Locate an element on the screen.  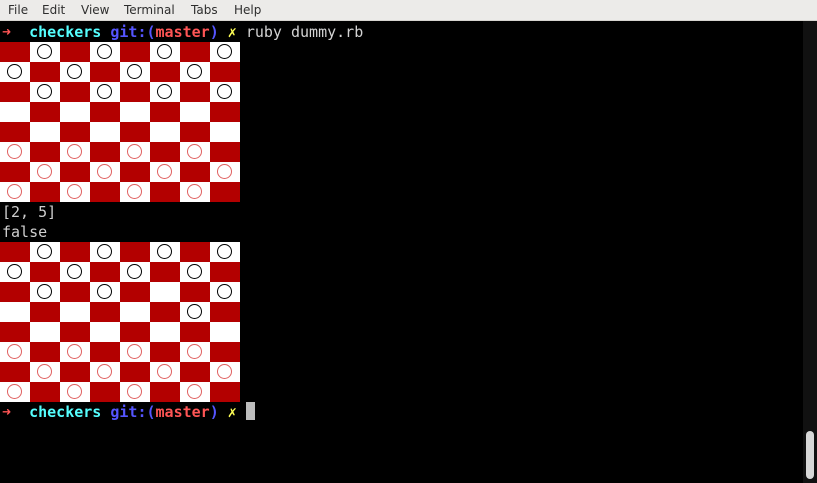
menu-help: Help is located at coordinates (247, 10).